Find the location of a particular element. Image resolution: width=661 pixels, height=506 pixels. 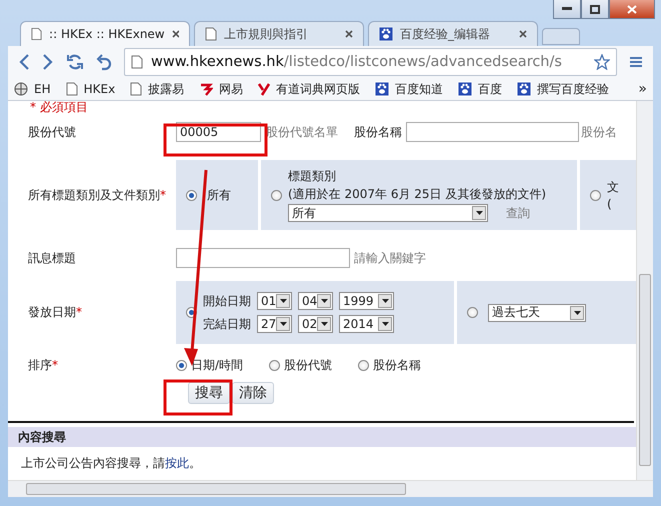

lookup-link: 查詢 is located at coordinates (518, 213).